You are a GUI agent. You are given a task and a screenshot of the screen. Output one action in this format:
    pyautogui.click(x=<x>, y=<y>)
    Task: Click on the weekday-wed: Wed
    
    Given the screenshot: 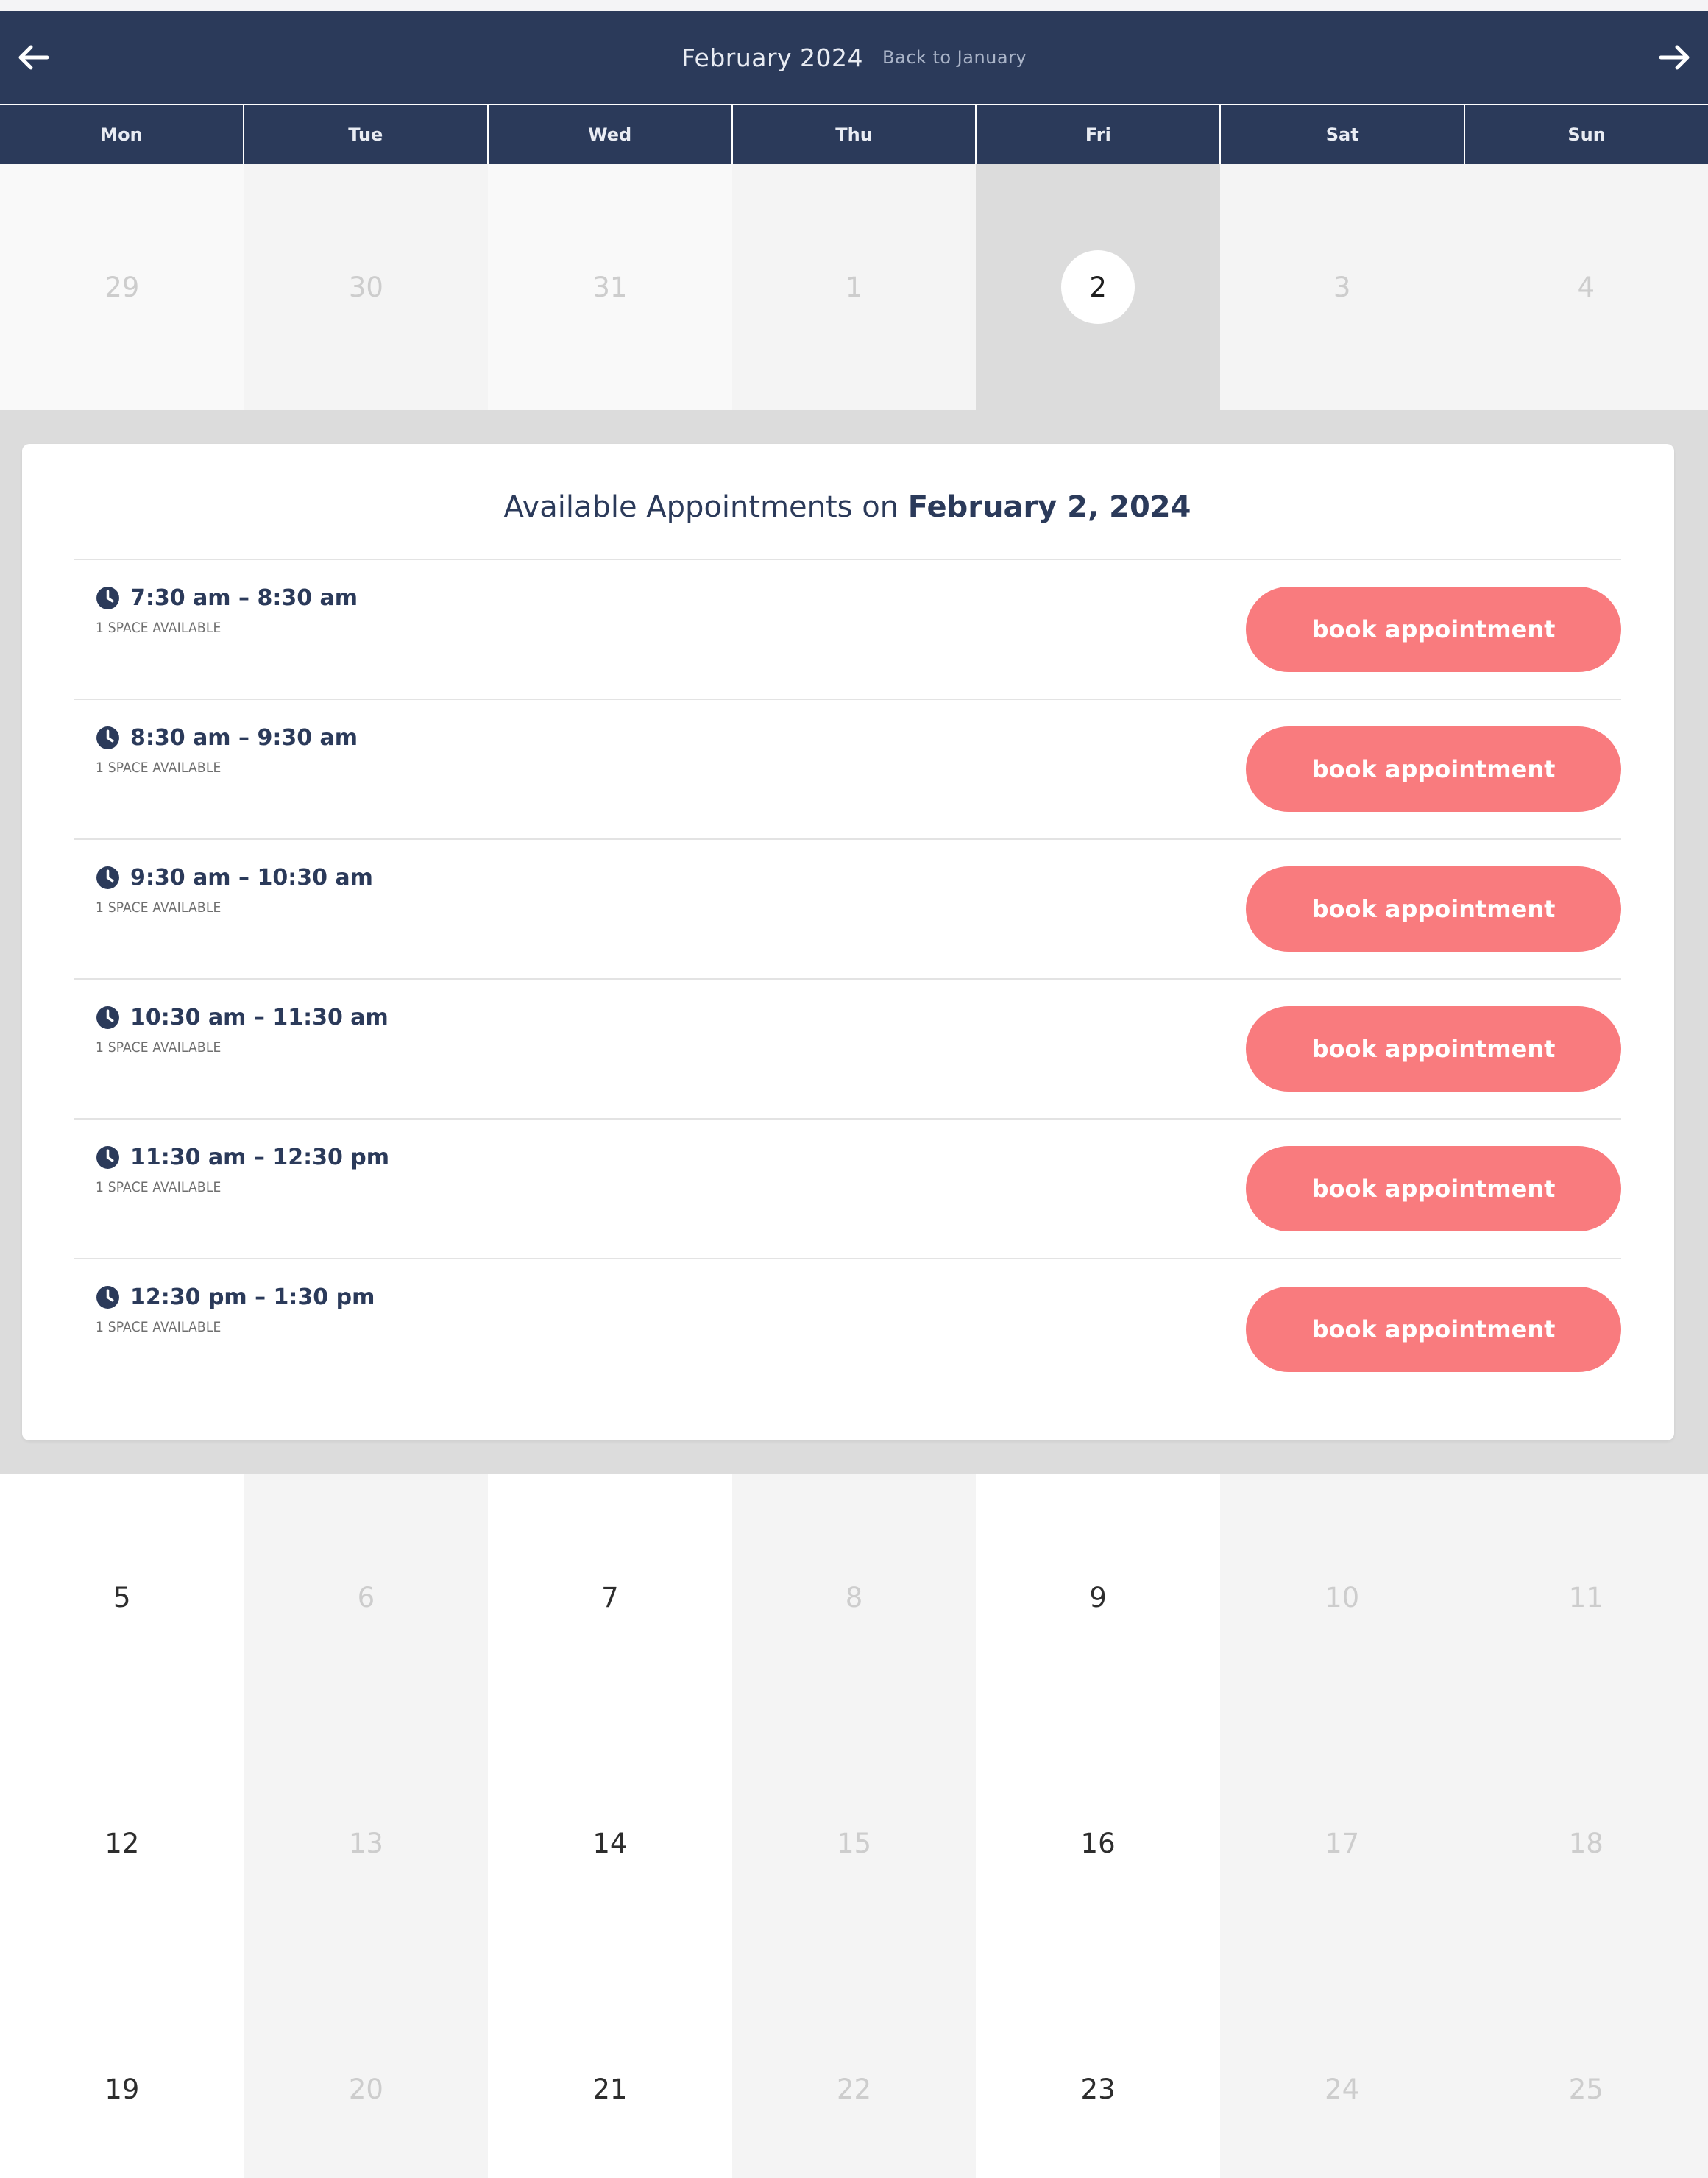 What is the action you would take?
    pyautogui.click(x=611, y=134)
    